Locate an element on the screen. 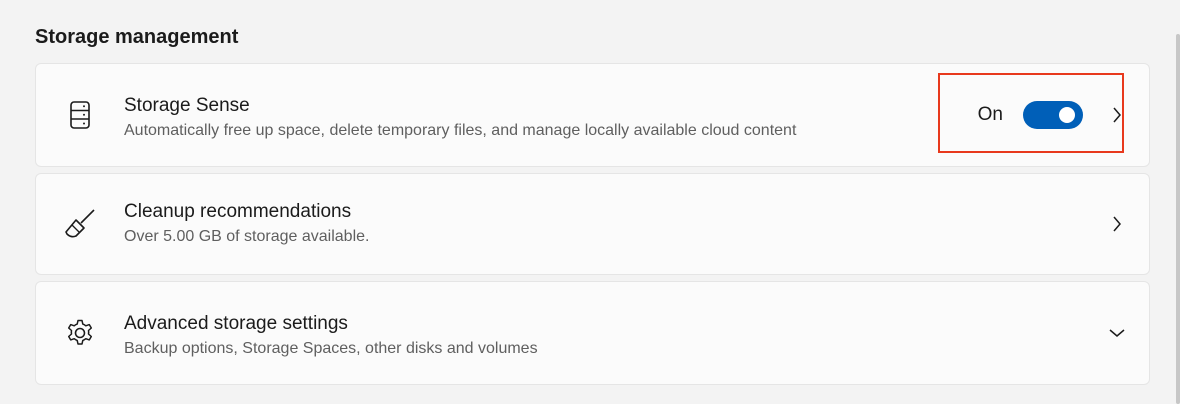 The height and width of the screenshot is (404, 1180). highlight-annotation-box is located at coordinates (1031, 113).